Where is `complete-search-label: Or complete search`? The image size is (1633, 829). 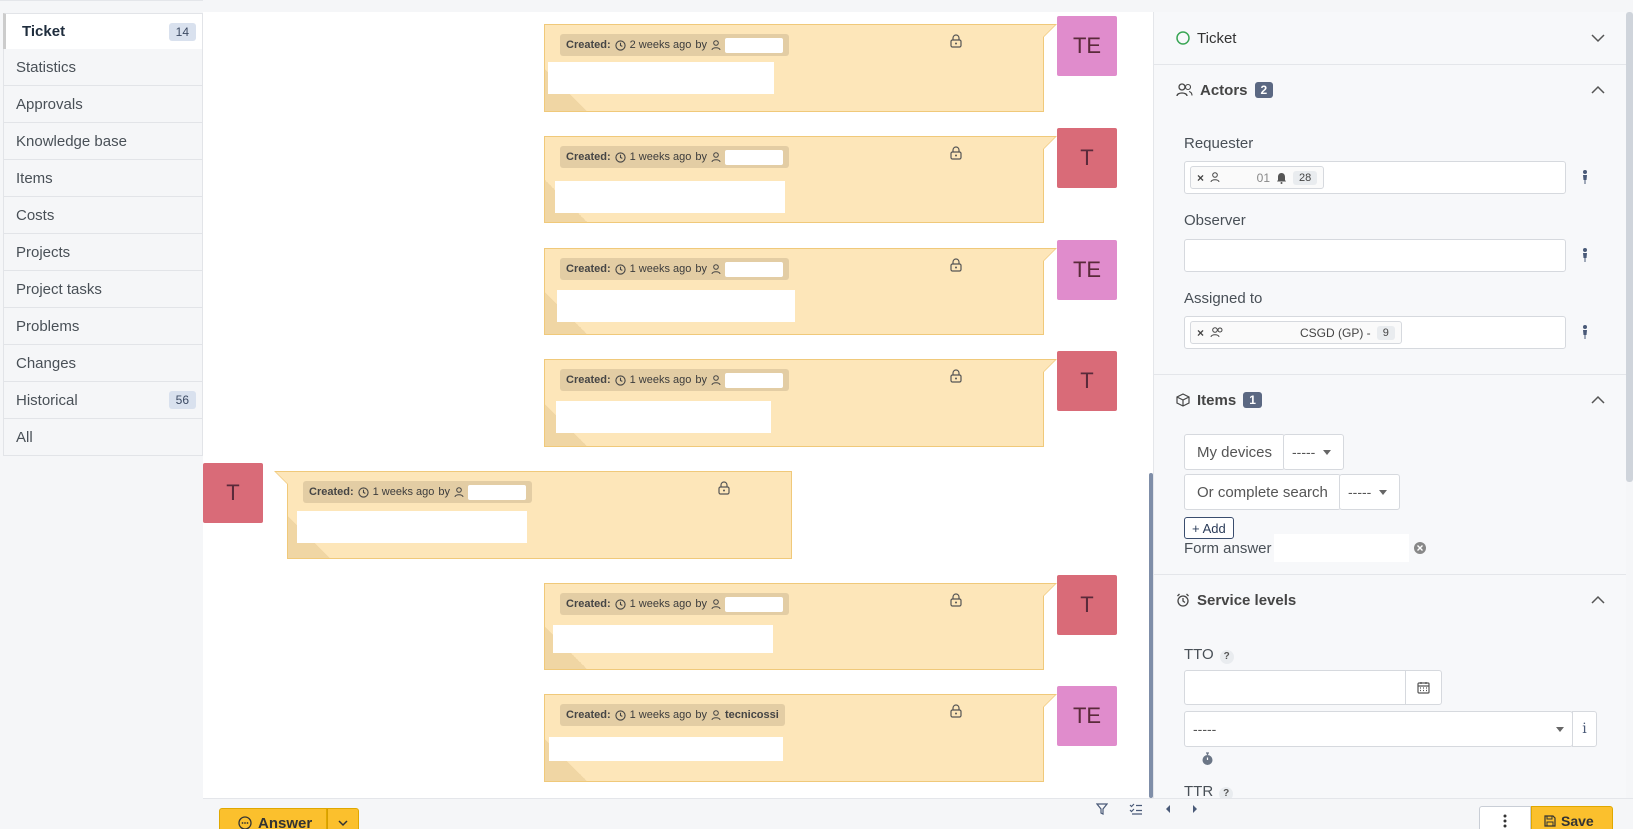
complete-search-label: Or complete search is located at coordinates (1262, 492).